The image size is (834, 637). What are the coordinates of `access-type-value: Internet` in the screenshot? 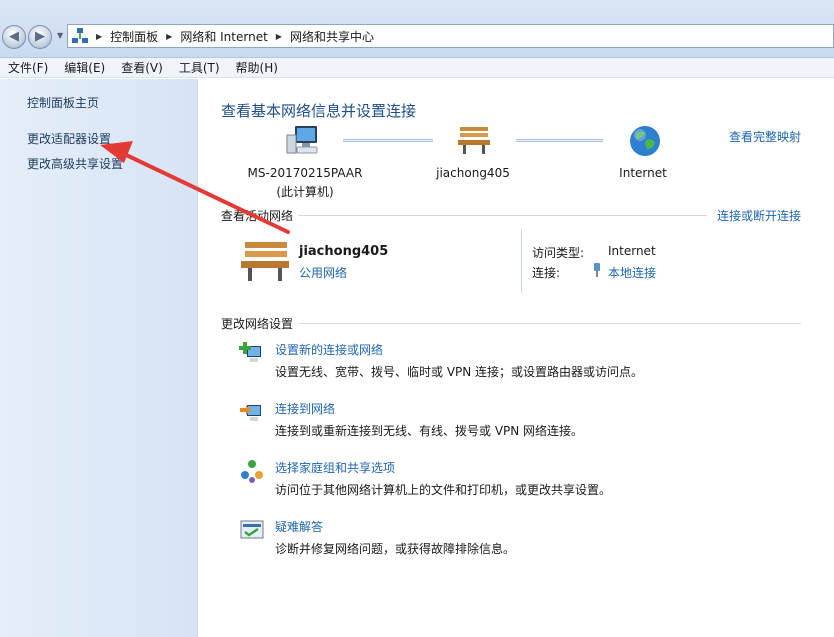 It's located at (632, 251).